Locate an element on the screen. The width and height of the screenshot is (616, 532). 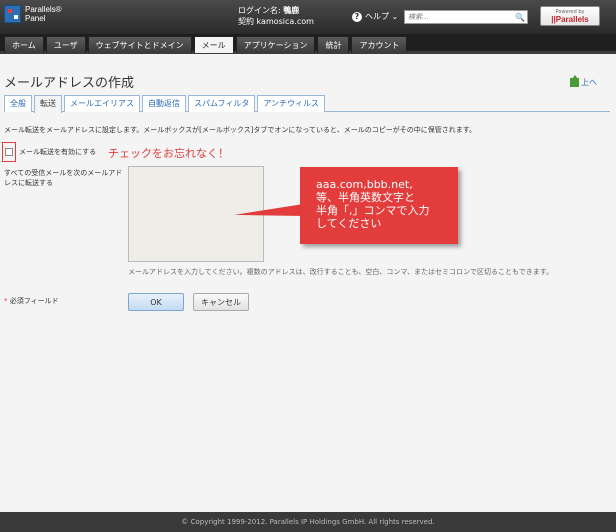
form-tab-list: 全般 転送 メールエイリアス 自動返信 スパムフィルタ アンチウィルス is located at coordinates (307, 104).